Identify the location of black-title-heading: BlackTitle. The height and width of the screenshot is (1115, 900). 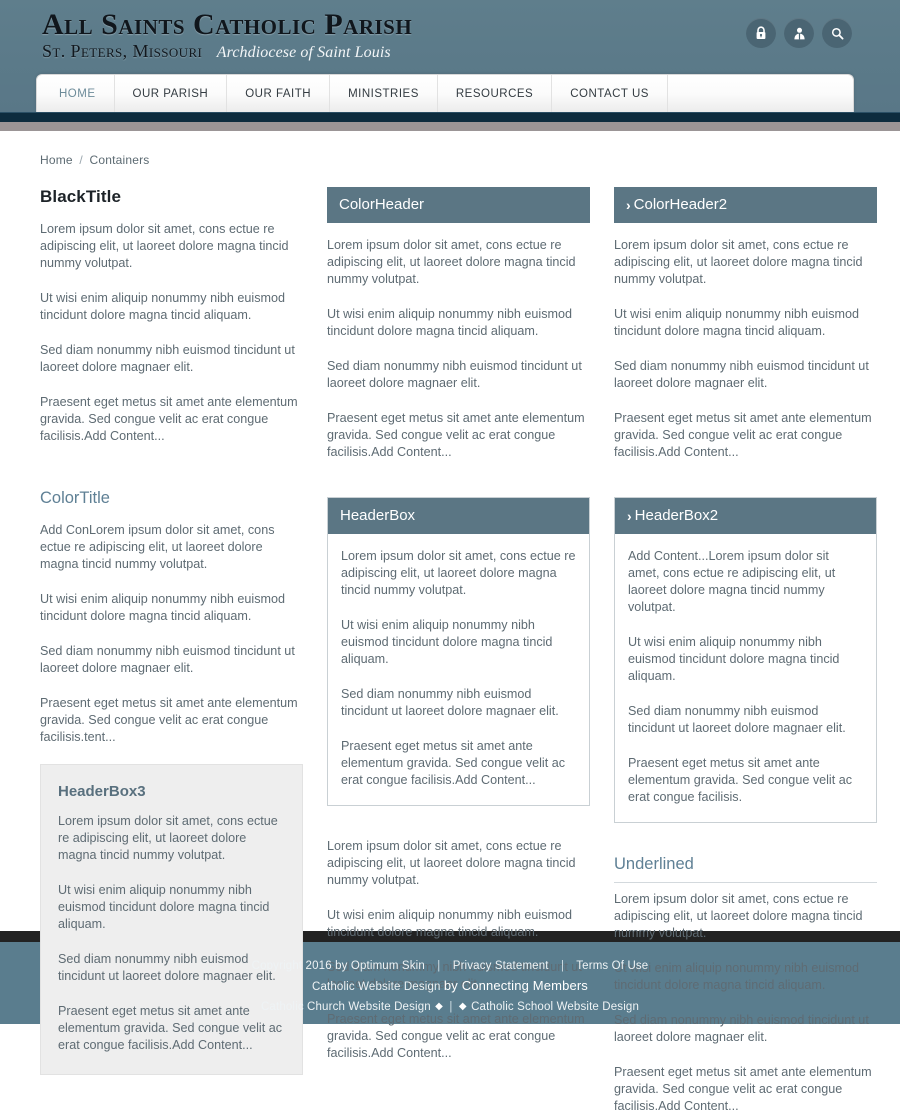
(81, 196).